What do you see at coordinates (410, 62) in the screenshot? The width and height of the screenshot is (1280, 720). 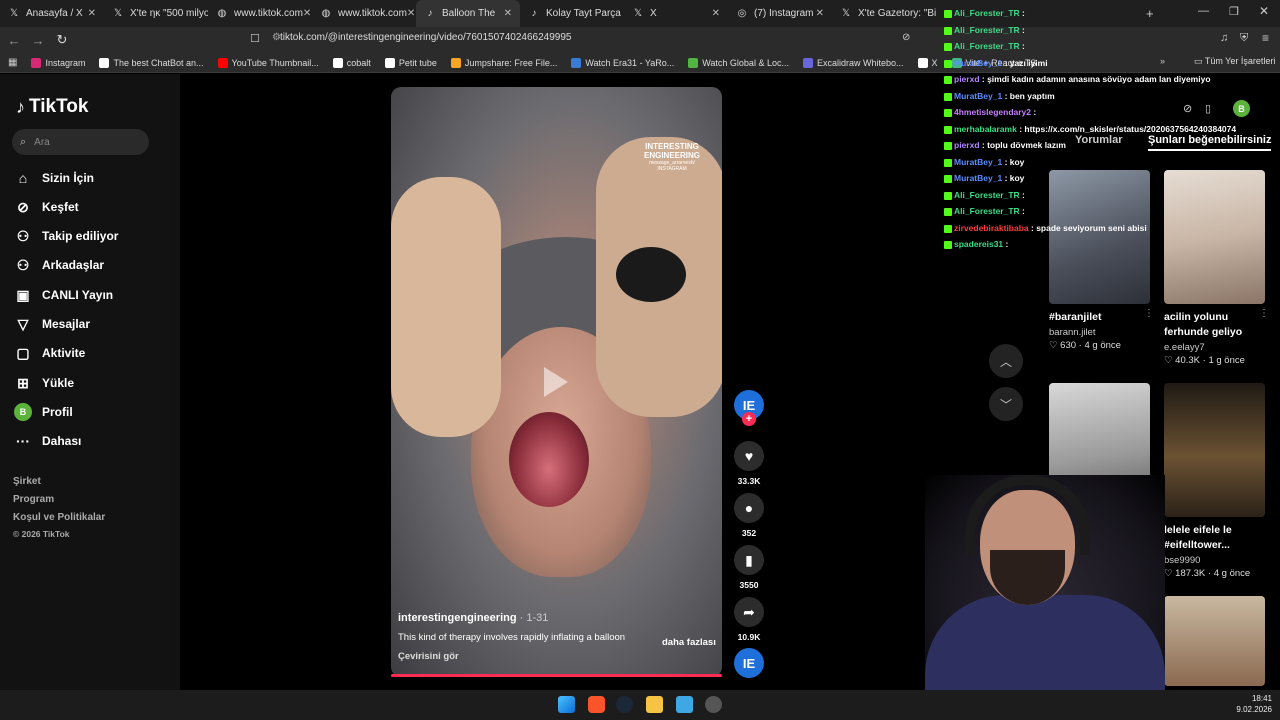 I see `bookmark-item: Petit tube` at bounding box center [410, 62].